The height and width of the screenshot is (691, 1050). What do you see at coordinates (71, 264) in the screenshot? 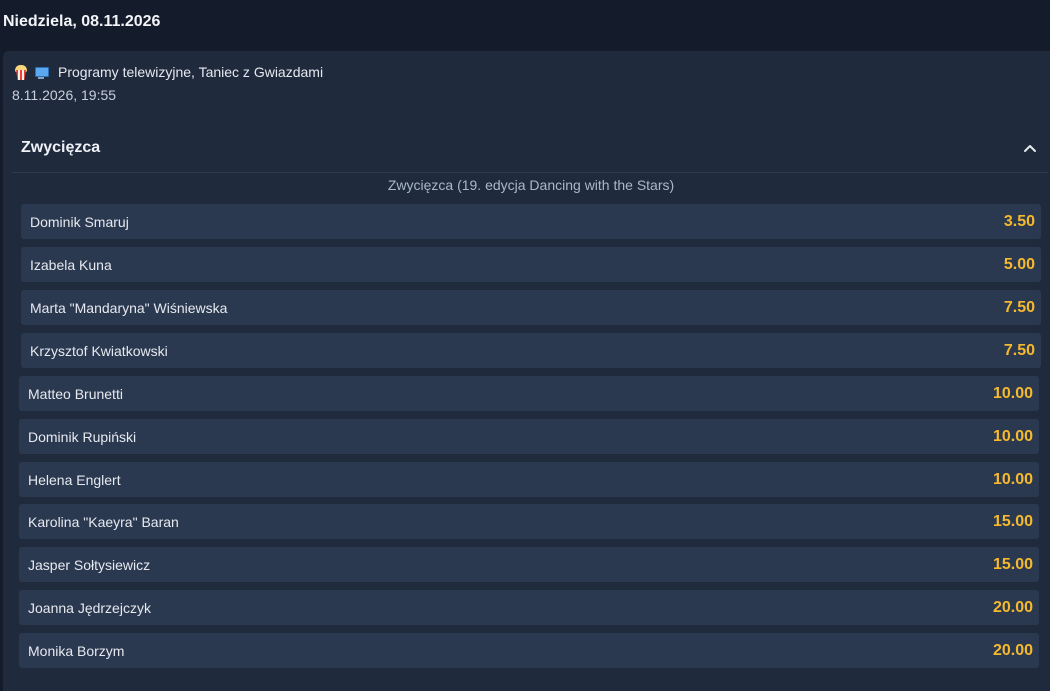
I see `selection-name: Izabela Kuna` at bounding box center [71, 264].